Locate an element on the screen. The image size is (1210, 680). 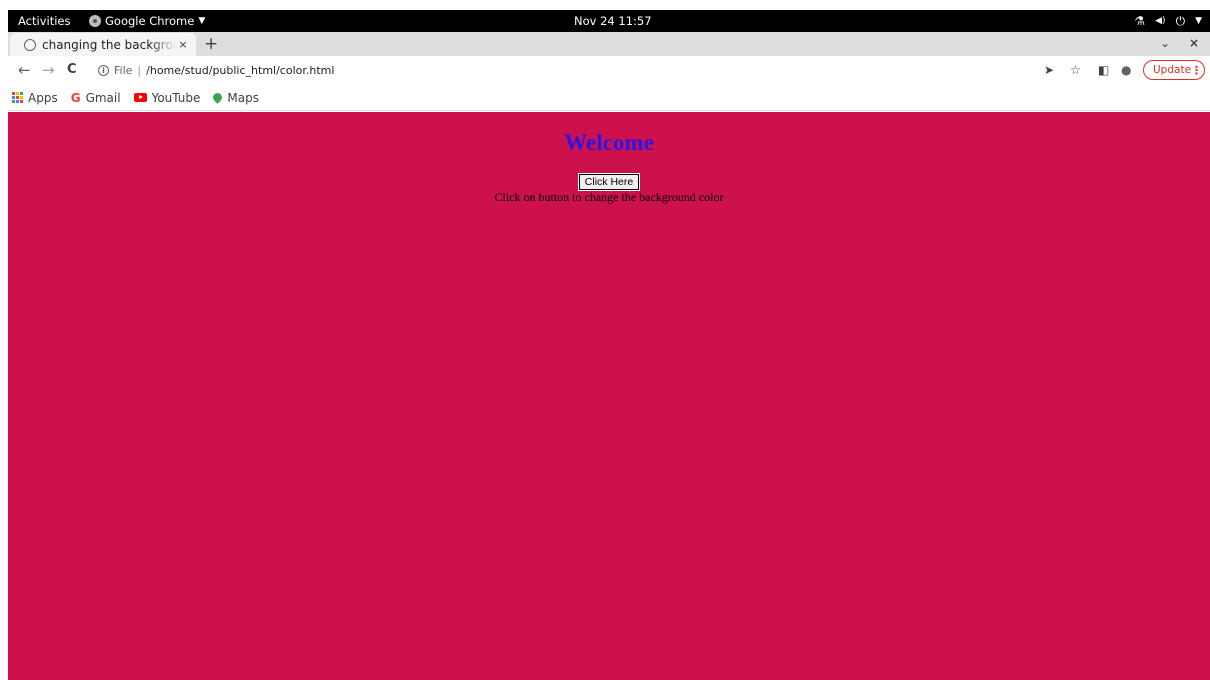
menu-dots-icon: ⋮ is located at coordinates (1197, 70).